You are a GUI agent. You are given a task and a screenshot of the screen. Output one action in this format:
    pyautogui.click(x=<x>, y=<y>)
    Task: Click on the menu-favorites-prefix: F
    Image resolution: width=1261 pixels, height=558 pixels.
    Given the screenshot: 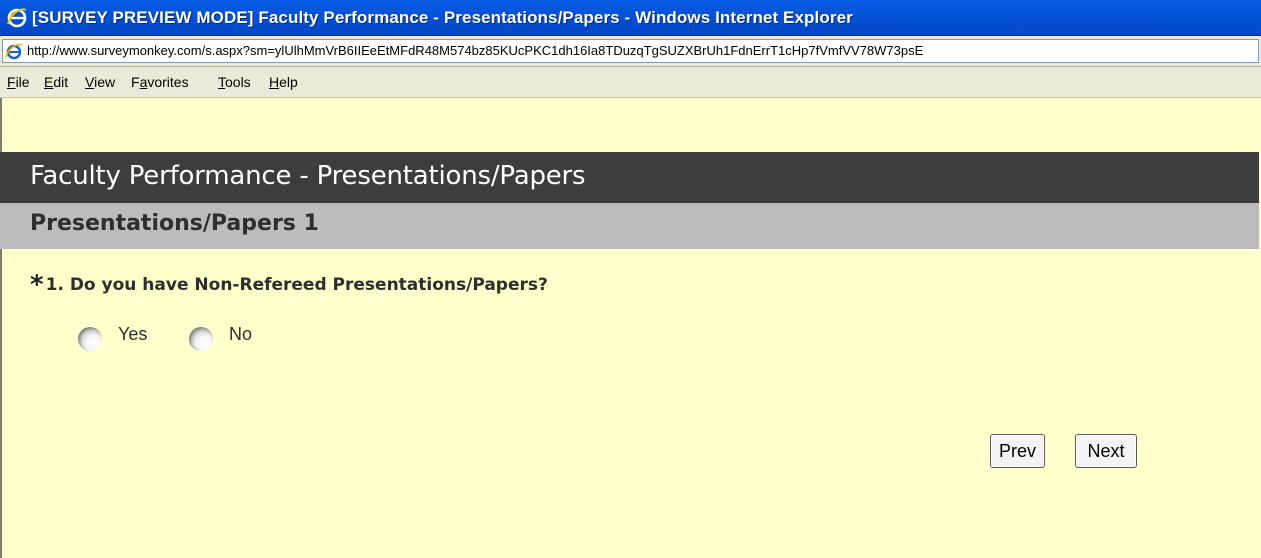 What is the action you would take?
    pyautogui.click(x=135, y=82)
    